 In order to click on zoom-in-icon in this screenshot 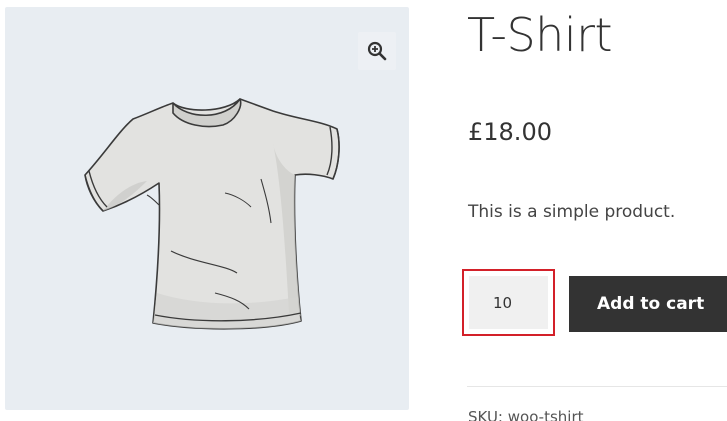, I will do `click(377, 51)`.